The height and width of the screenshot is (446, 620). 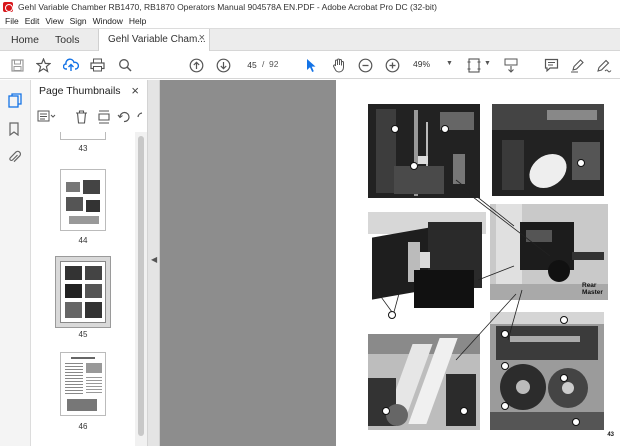 I want to click on bookmark-star-icon, so click(x=43, y=65).